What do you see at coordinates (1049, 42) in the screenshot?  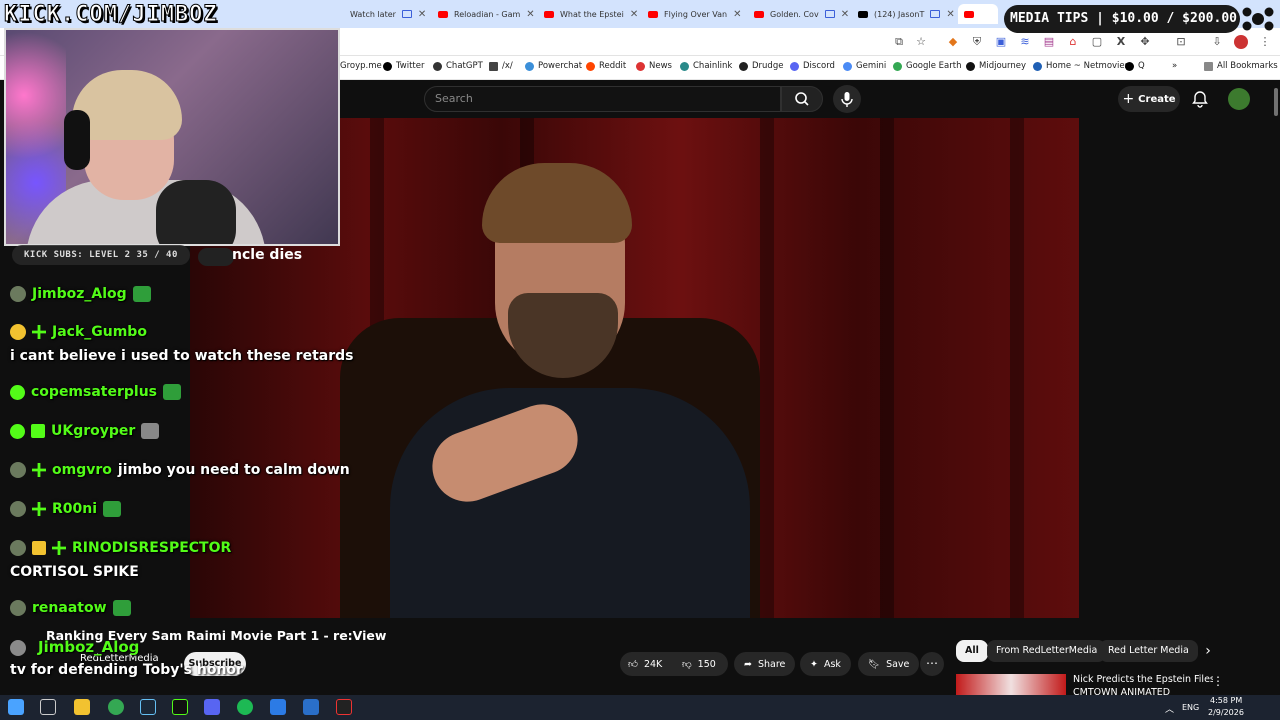 I see `extension-icon: ▤` at bounding box center [1049, 42].